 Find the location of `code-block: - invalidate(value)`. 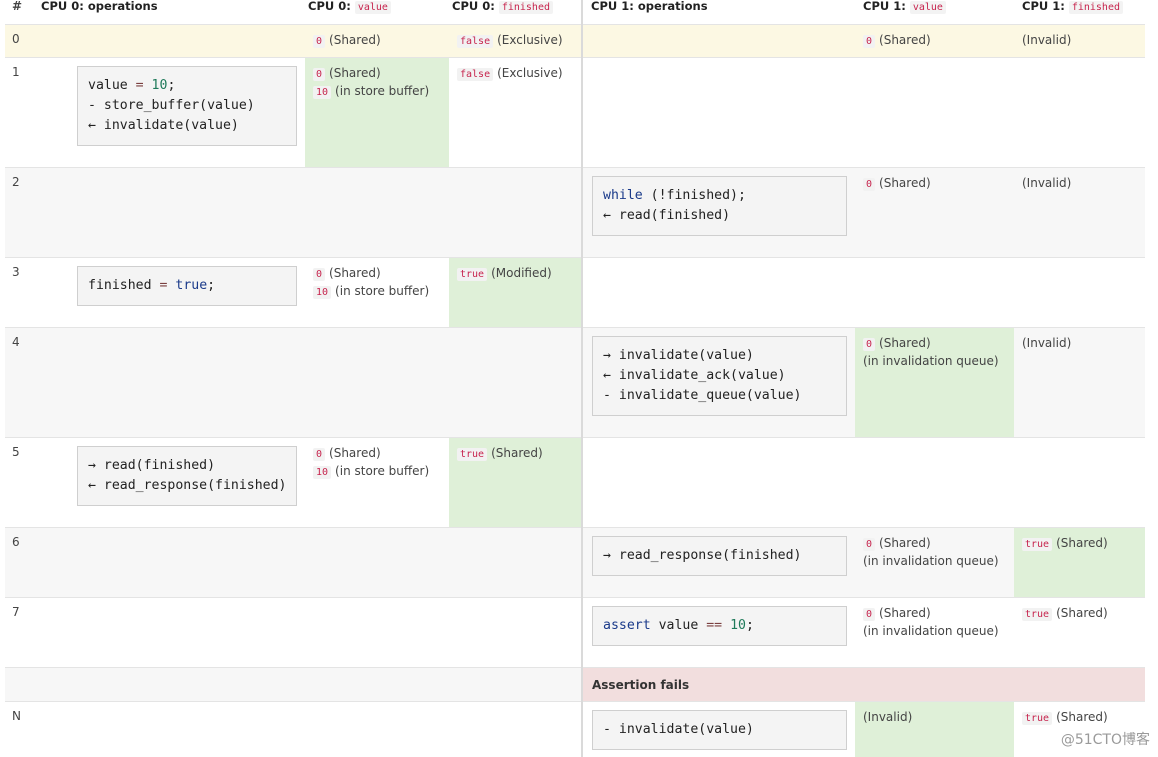

code-block: - invalidate(value) is located at coordinates (719, 729).